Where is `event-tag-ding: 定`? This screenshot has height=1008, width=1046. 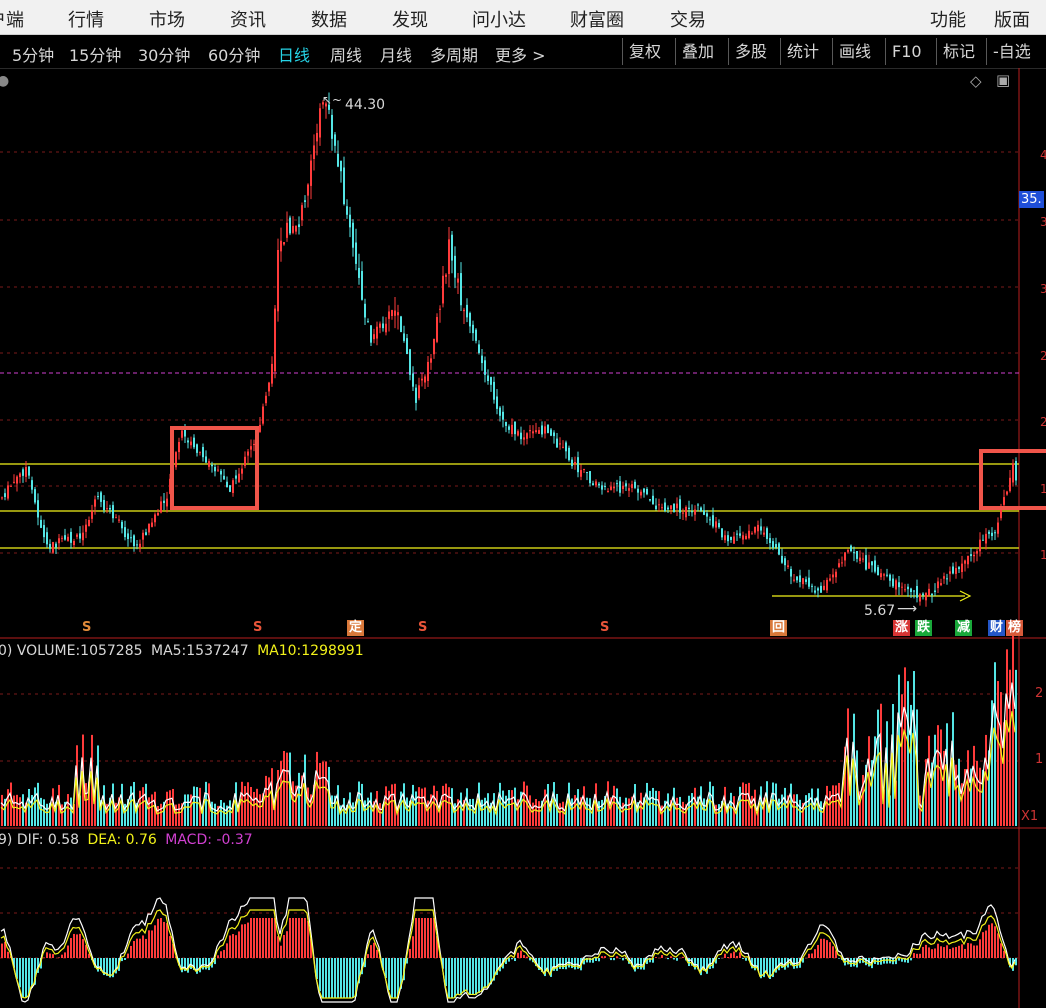
event-tag-ding: 定 is located at coordinates (356, 628).